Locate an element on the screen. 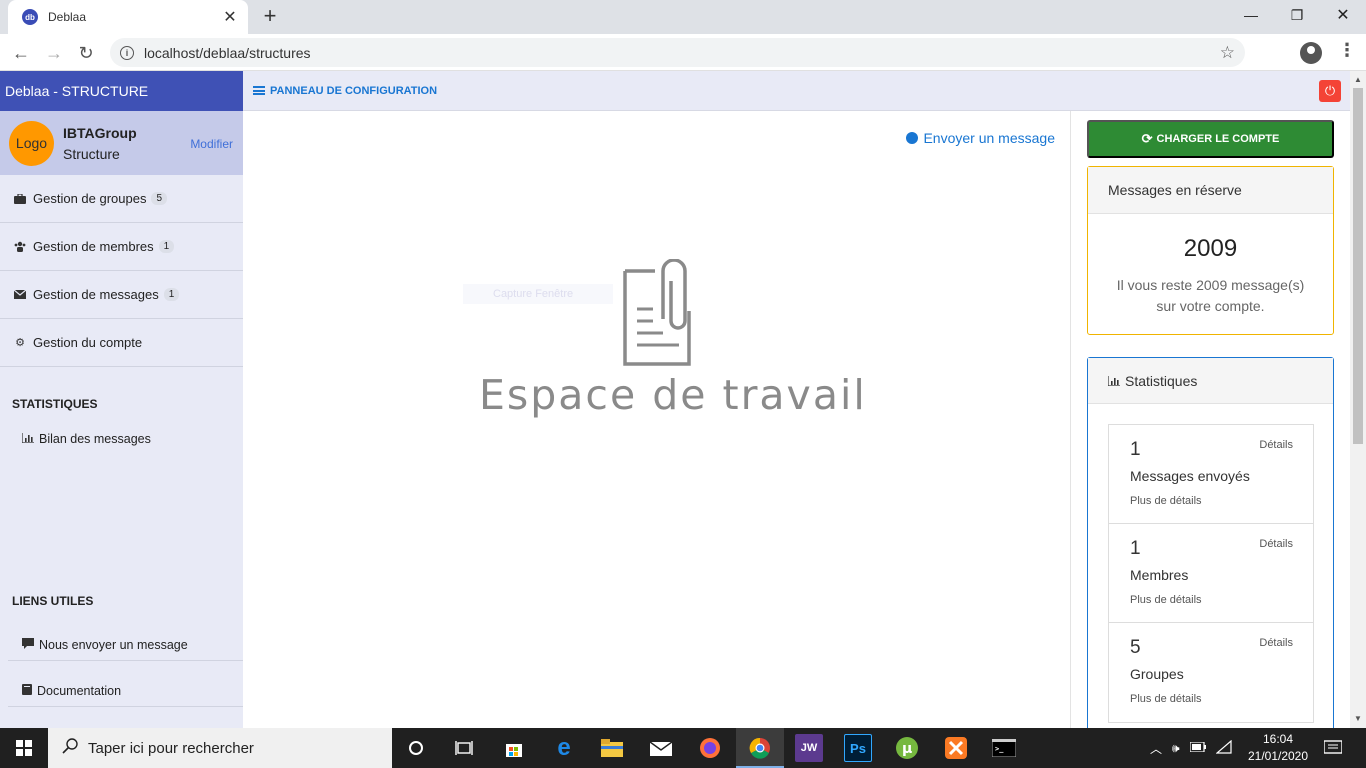  stat-label: Groupes is located at coordinates (1157, 674).